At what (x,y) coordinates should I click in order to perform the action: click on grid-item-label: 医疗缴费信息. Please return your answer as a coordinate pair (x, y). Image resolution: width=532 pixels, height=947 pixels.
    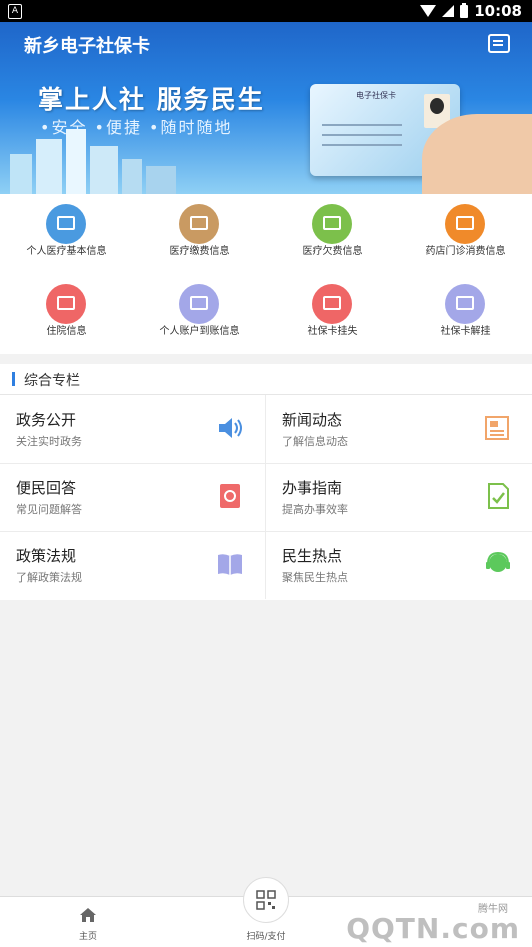
    Looking at the image, I should click on (199, 251).